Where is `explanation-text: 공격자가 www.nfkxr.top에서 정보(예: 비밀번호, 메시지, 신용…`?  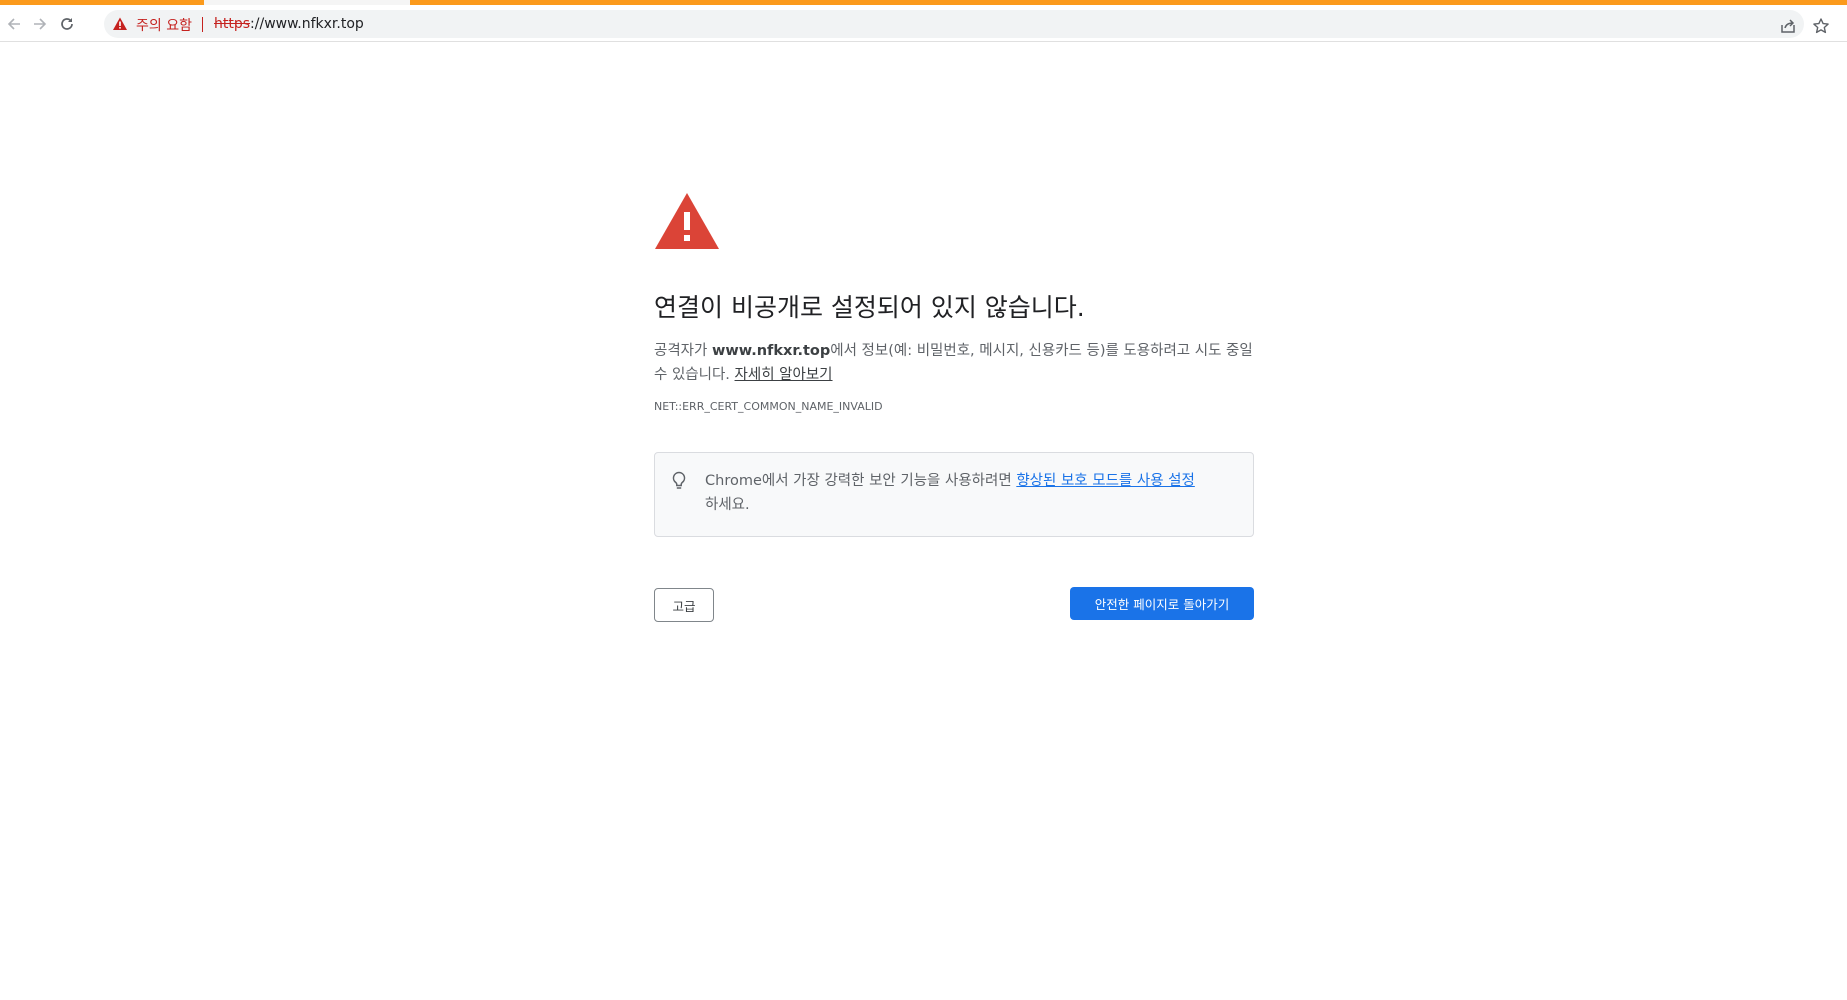 explanation-text: 공격자가 www.nfkxr.top에서 정보(예: 비밀번호, 메시지, 신용… is located at coordinates (954, 363).